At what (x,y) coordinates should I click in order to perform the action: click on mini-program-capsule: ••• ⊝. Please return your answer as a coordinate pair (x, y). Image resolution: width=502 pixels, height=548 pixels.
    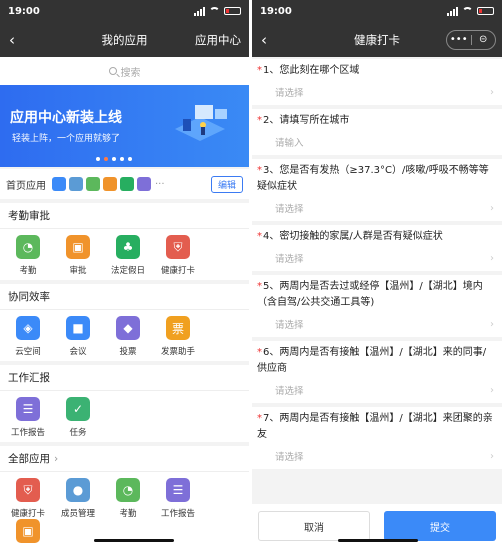
    Looking at the image, I should click on (471, 39).